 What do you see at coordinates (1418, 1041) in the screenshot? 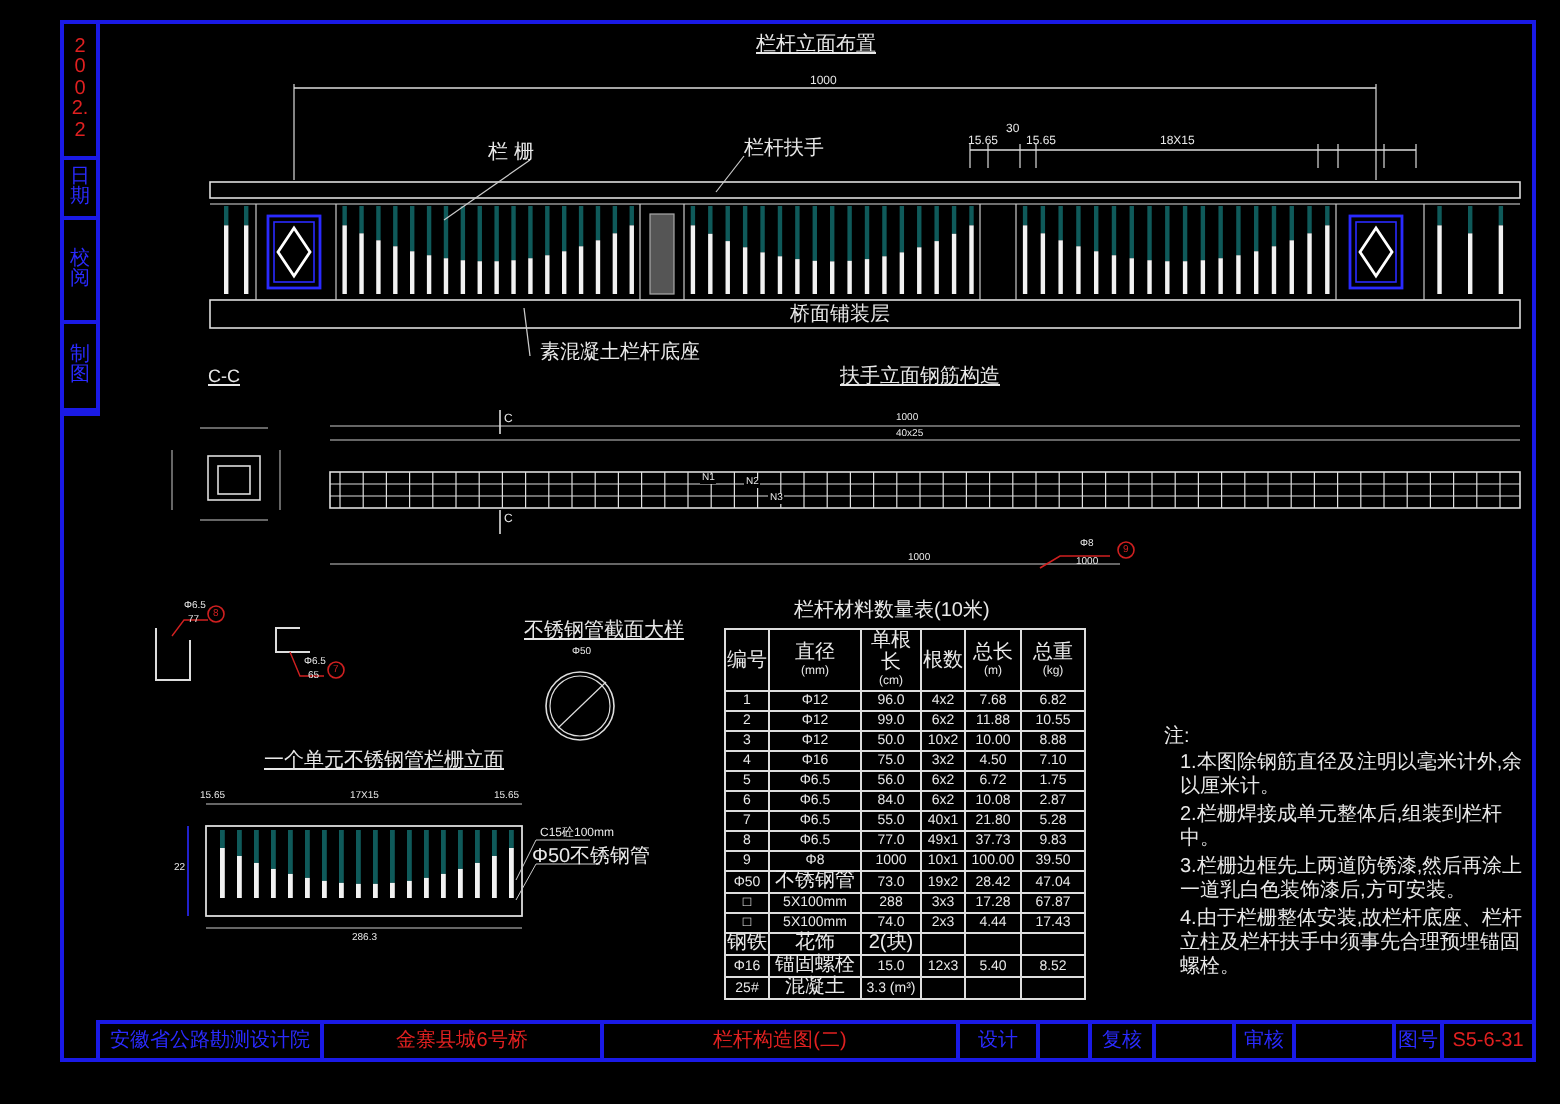
I see `title-block-label: 图号` at bounding box center [1418, 1041].